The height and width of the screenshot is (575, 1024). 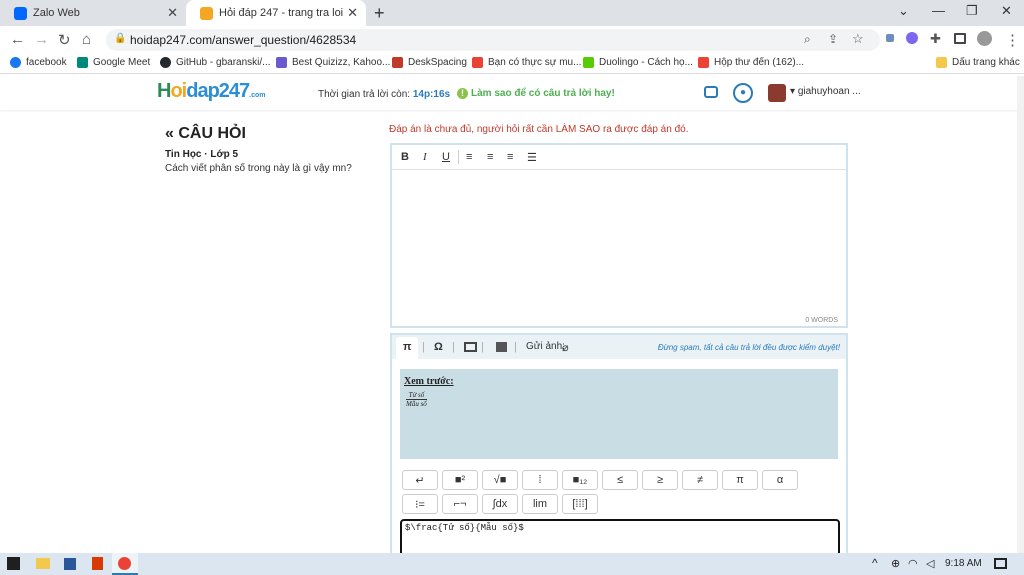 I want to click on omega-icon: Ω, so click(x=438, y=347).